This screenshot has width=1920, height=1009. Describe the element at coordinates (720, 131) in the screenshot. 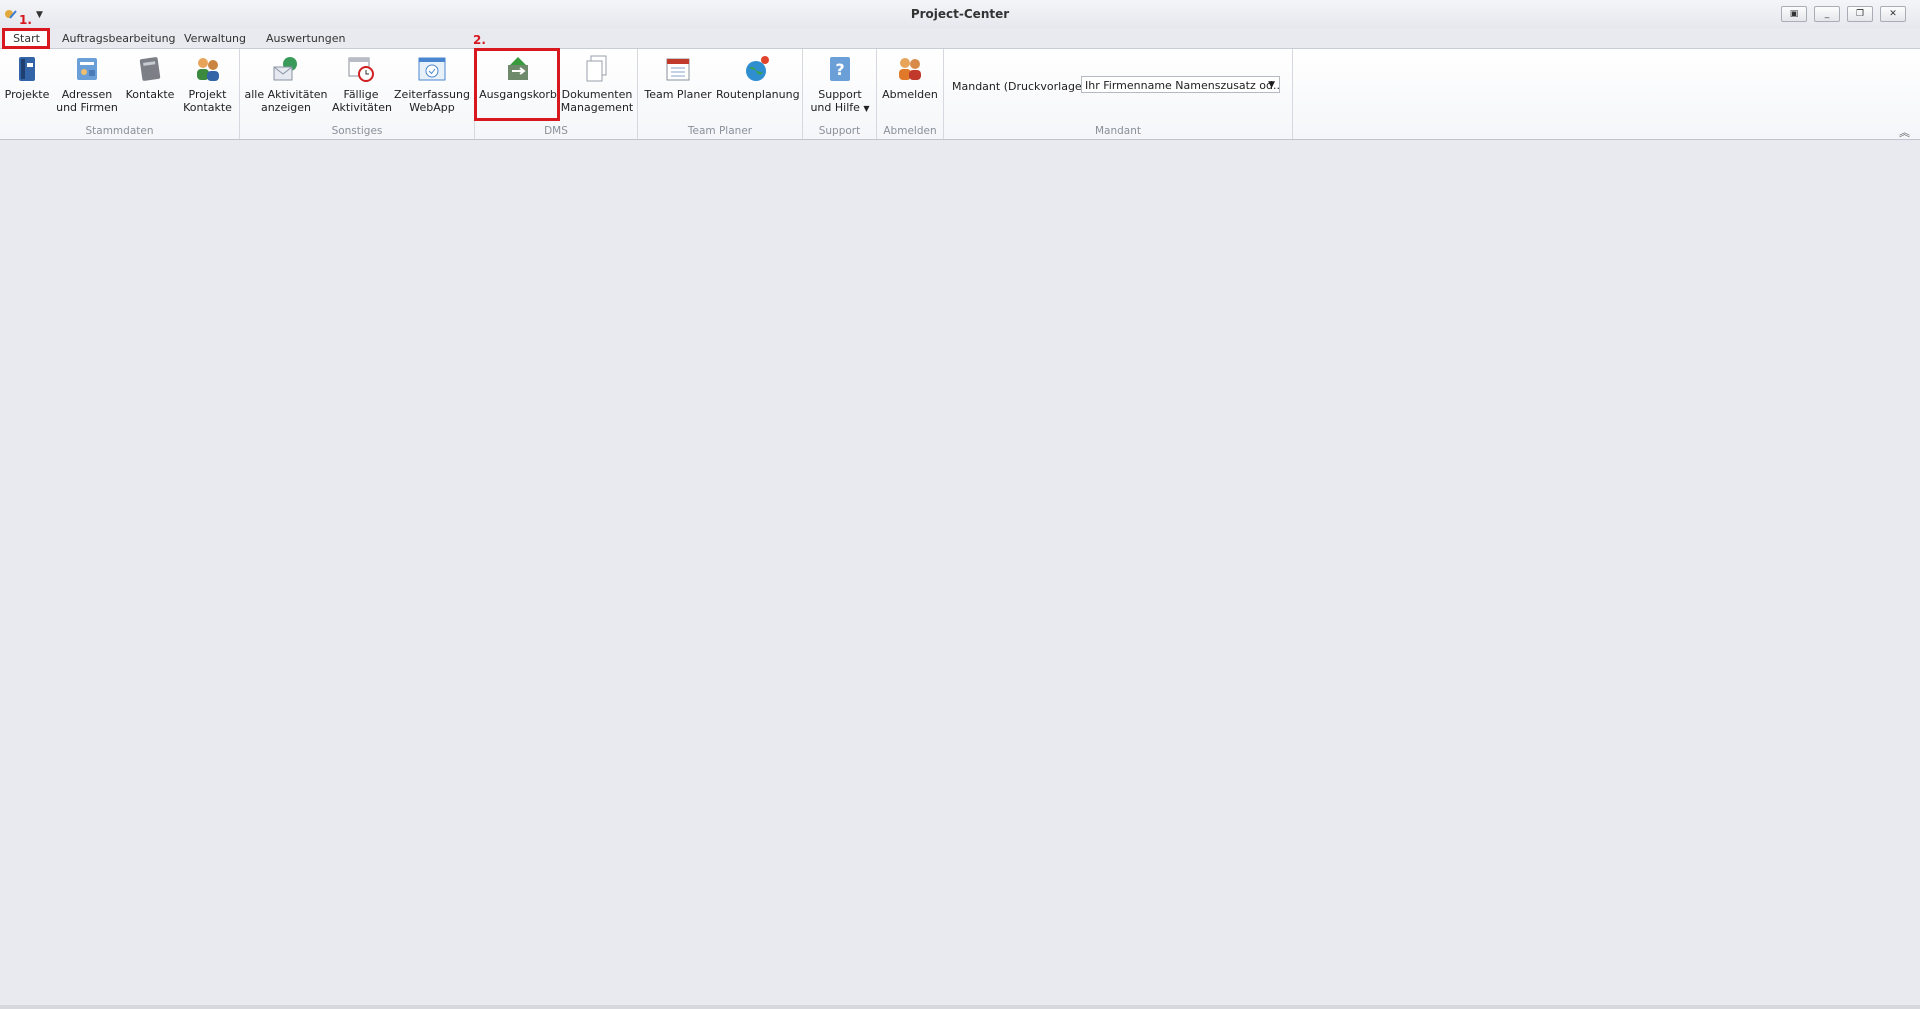

I see `group-label-team-planer: Team Planer` at that location.